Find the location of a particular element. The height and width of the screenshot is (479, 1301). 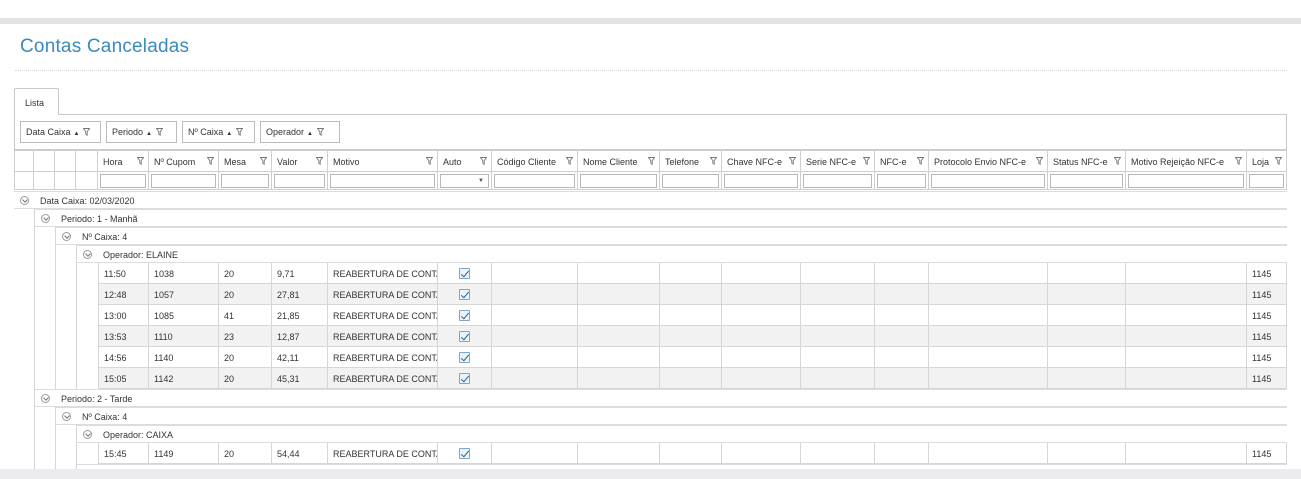

column-header-15: Motivo Rejeição NFC-e is located at coordinates (1186, 160).